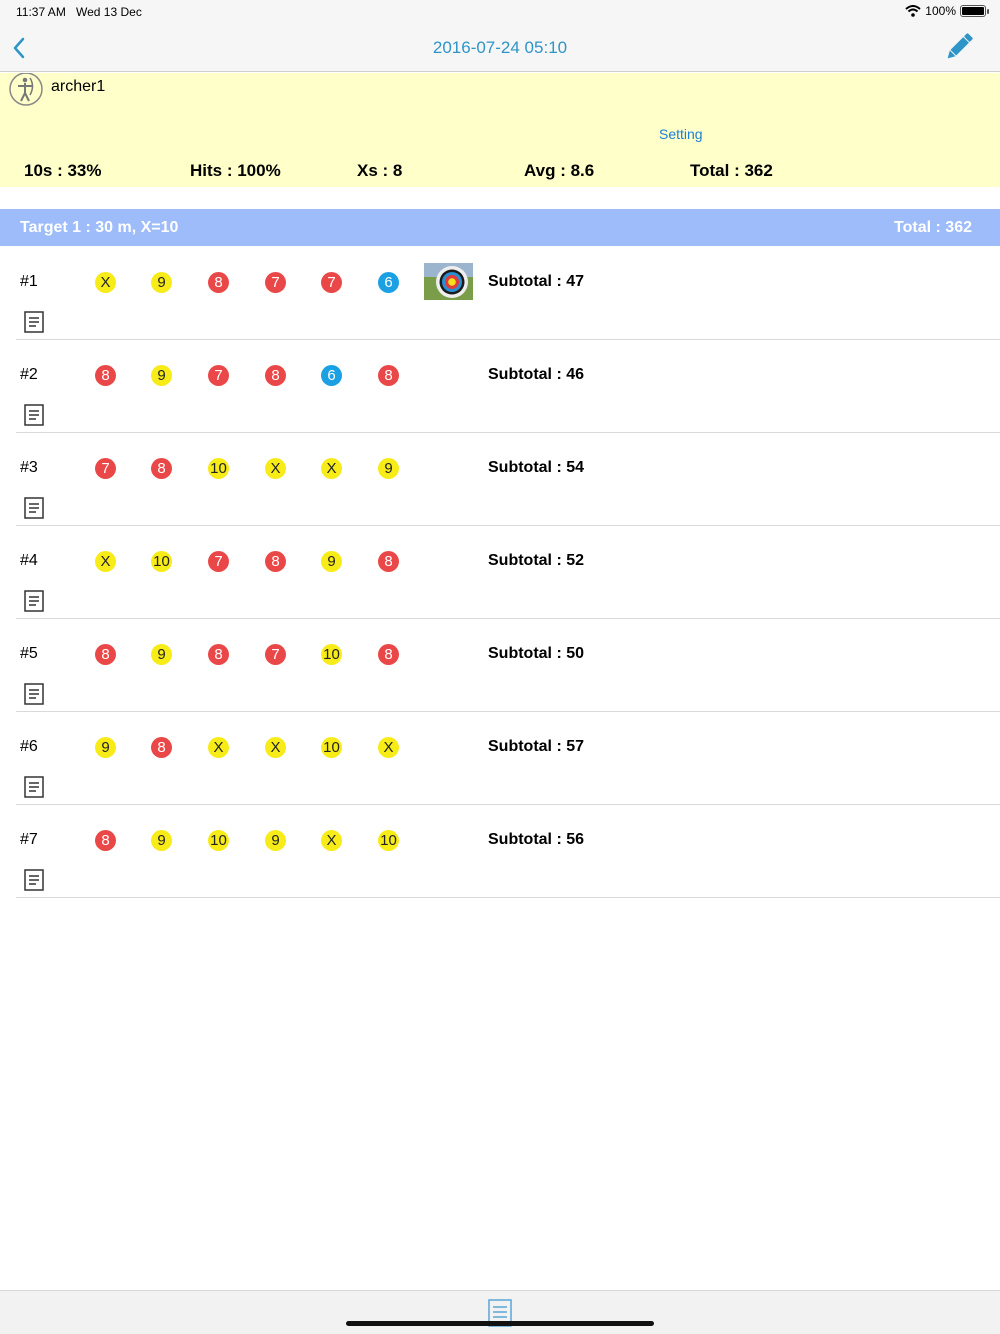 Image resolution: width=1000 pixels, height=1334 pixels. I want to click on stat-tens: 10s : 33%, so click(63, 170).